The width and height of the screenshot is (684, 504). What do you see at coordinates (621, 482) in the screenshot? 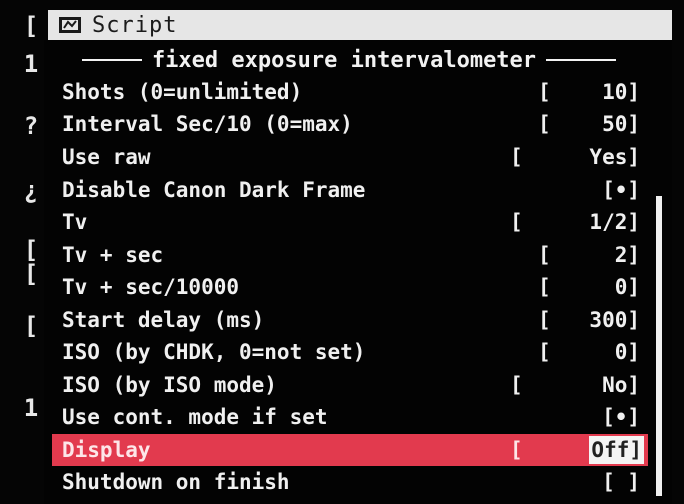
I see `menu-row-value: [ ]` at bounding box center [621, 482].